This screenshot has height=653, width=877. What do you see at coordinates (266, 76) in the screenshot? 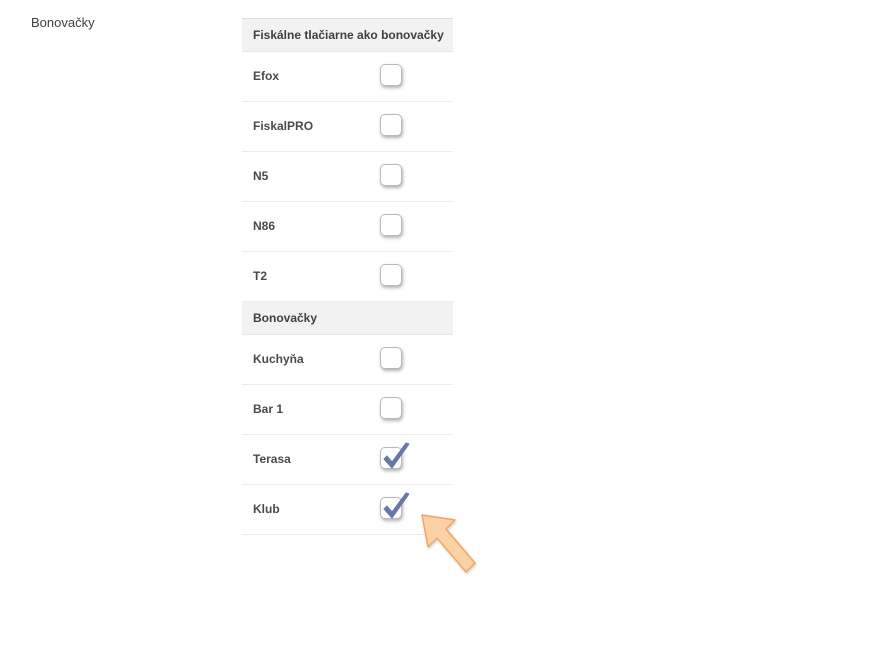
I see `row-label: Efox` at bounding box center [266, 76].